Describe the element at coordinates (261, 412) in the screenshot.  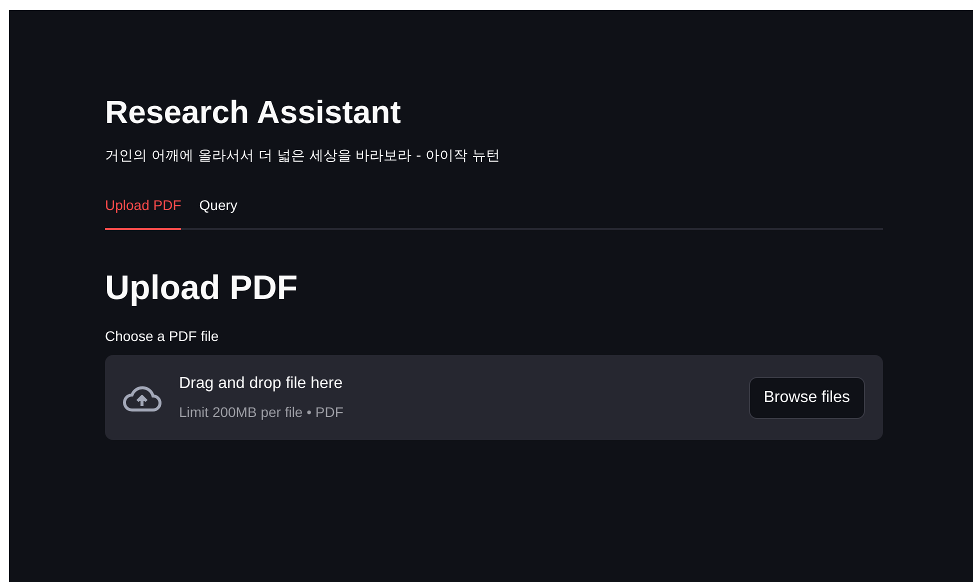
I see `file-limit: Limit 200MB per file • PDF` at that location.